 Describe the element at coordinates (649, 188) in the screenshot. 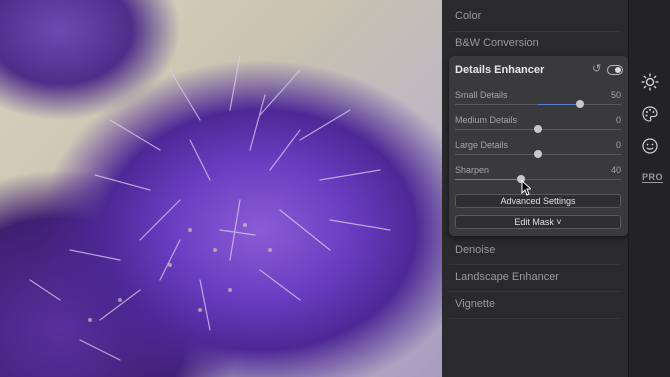

I see `tool-rail` at that location.